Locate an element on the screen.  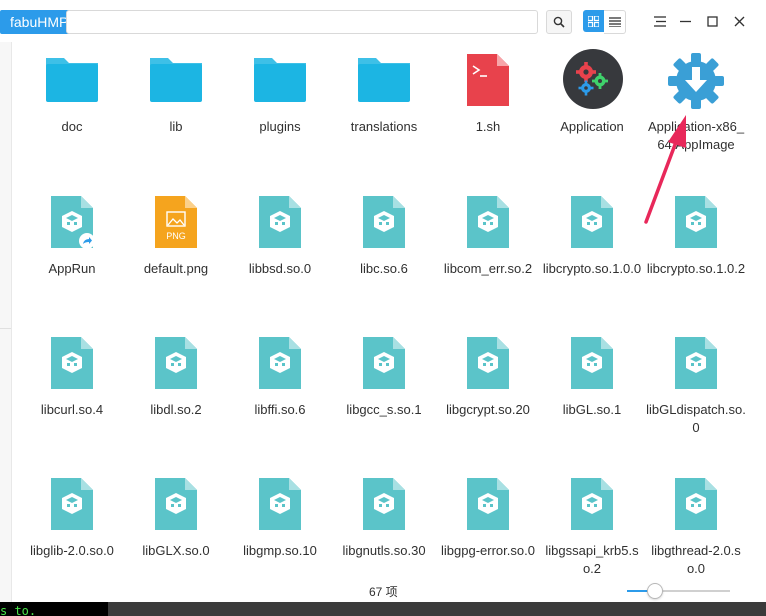
file-name: Application is located at coordinates (592, 126).